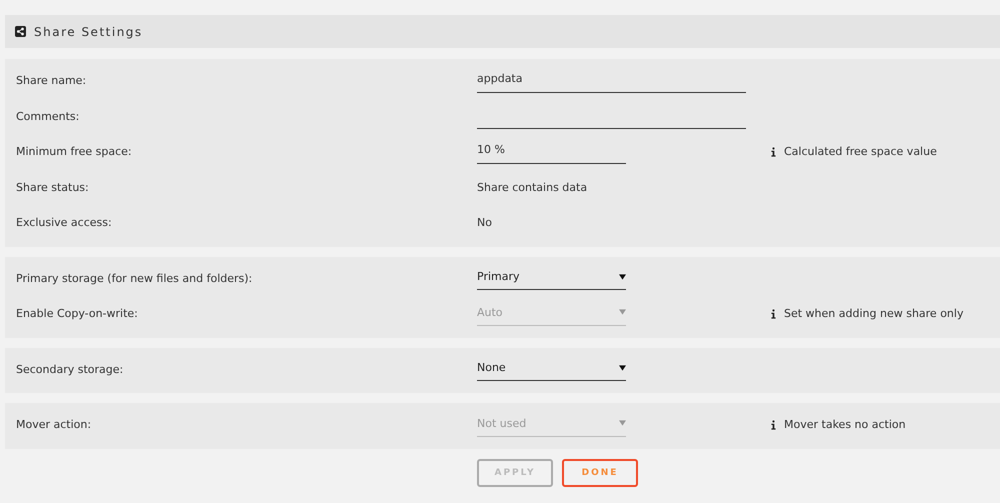  What do you see at coordinates (551, 369) in the screenshot?
I see `dropdown: None` at bounding box center [551, 369].